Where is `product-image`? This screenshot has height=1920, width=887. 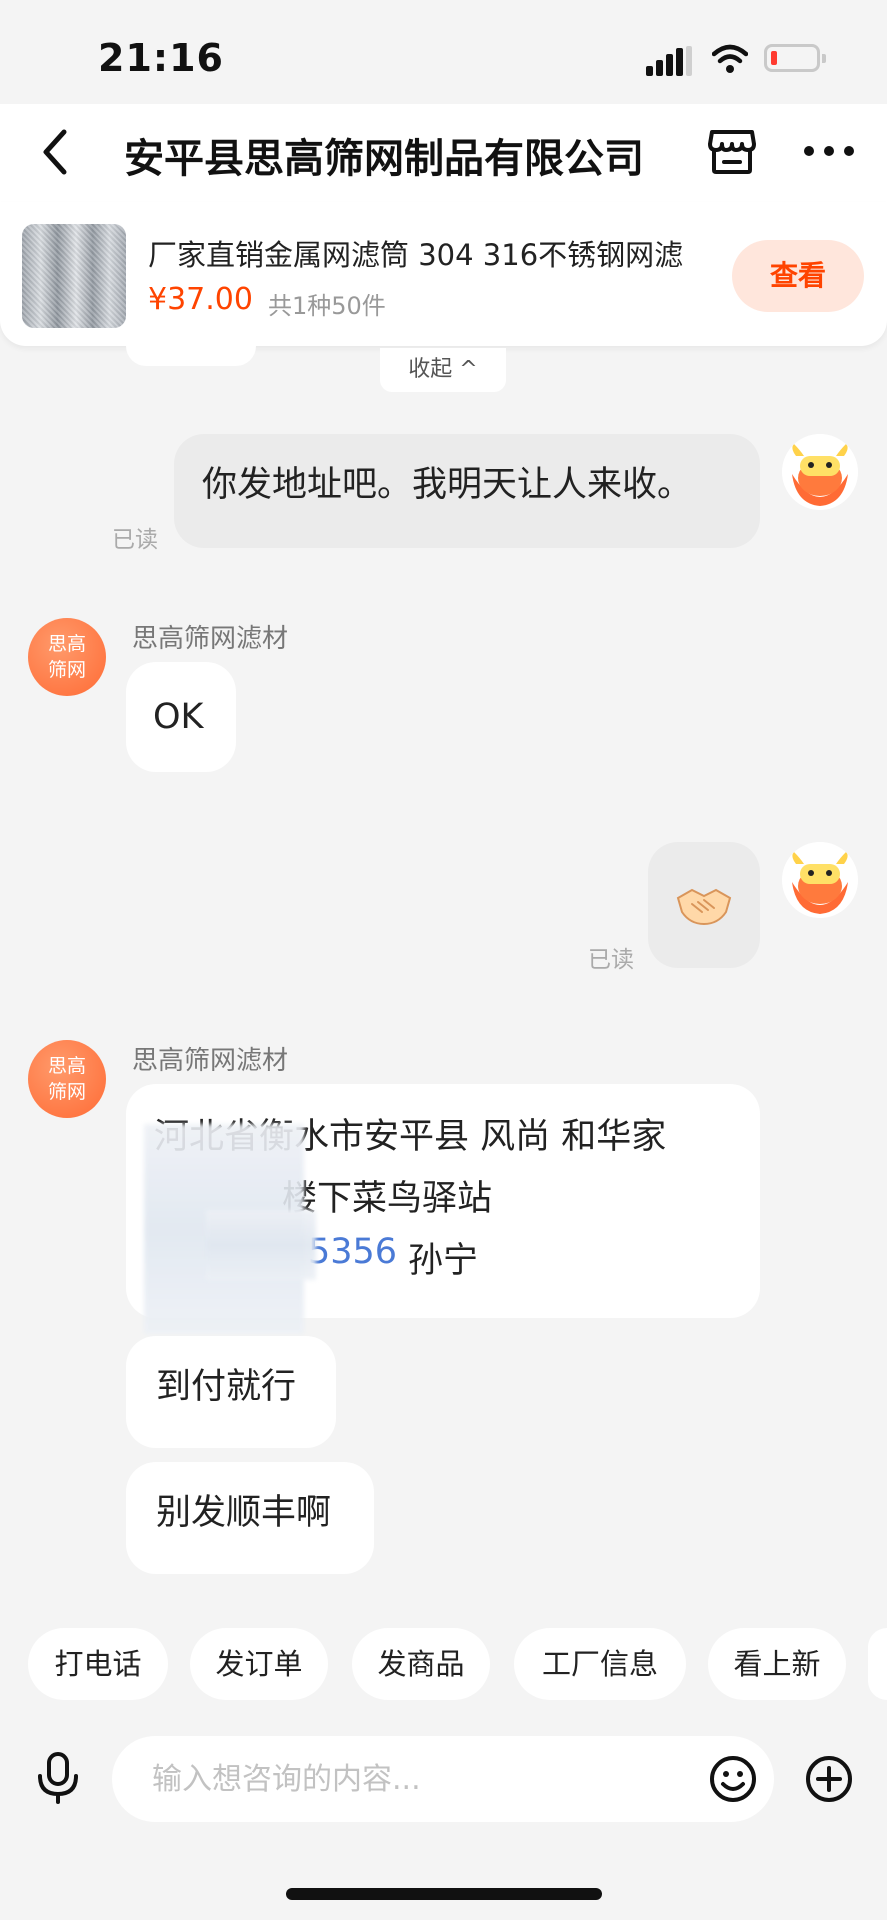 product-image is located at coordinates (74, 276).